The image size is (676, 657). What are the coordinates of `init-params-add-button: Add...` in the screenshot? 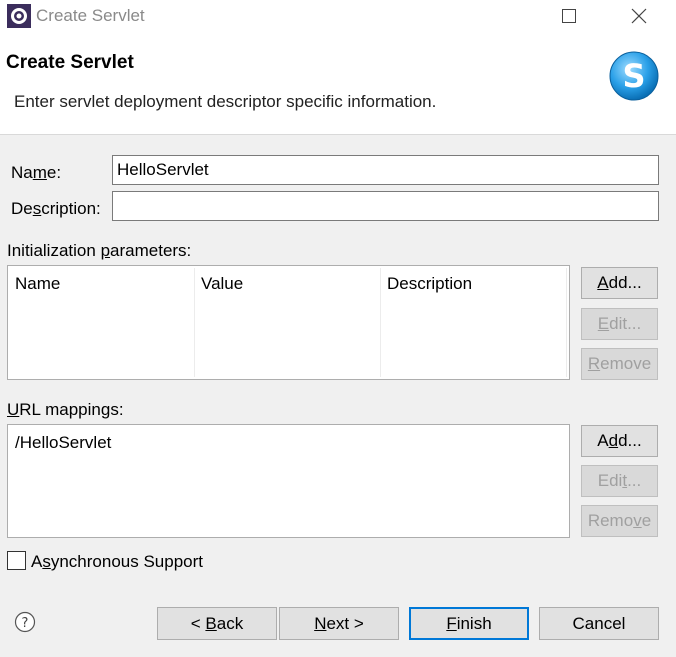 It's located at (619, 283).